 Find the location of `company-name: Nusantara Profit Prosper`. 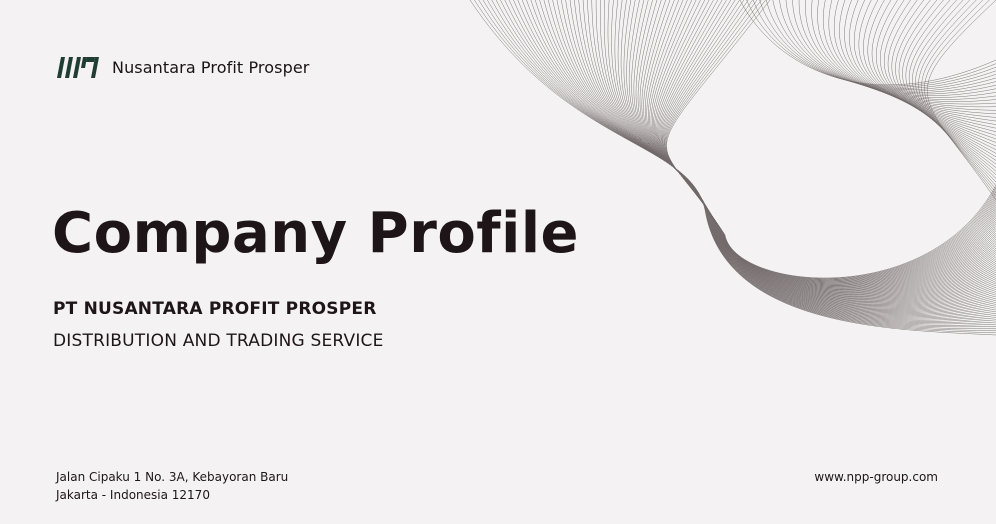

company-name: Nusantara Profit Prosper is located at coordinates (211, 67).